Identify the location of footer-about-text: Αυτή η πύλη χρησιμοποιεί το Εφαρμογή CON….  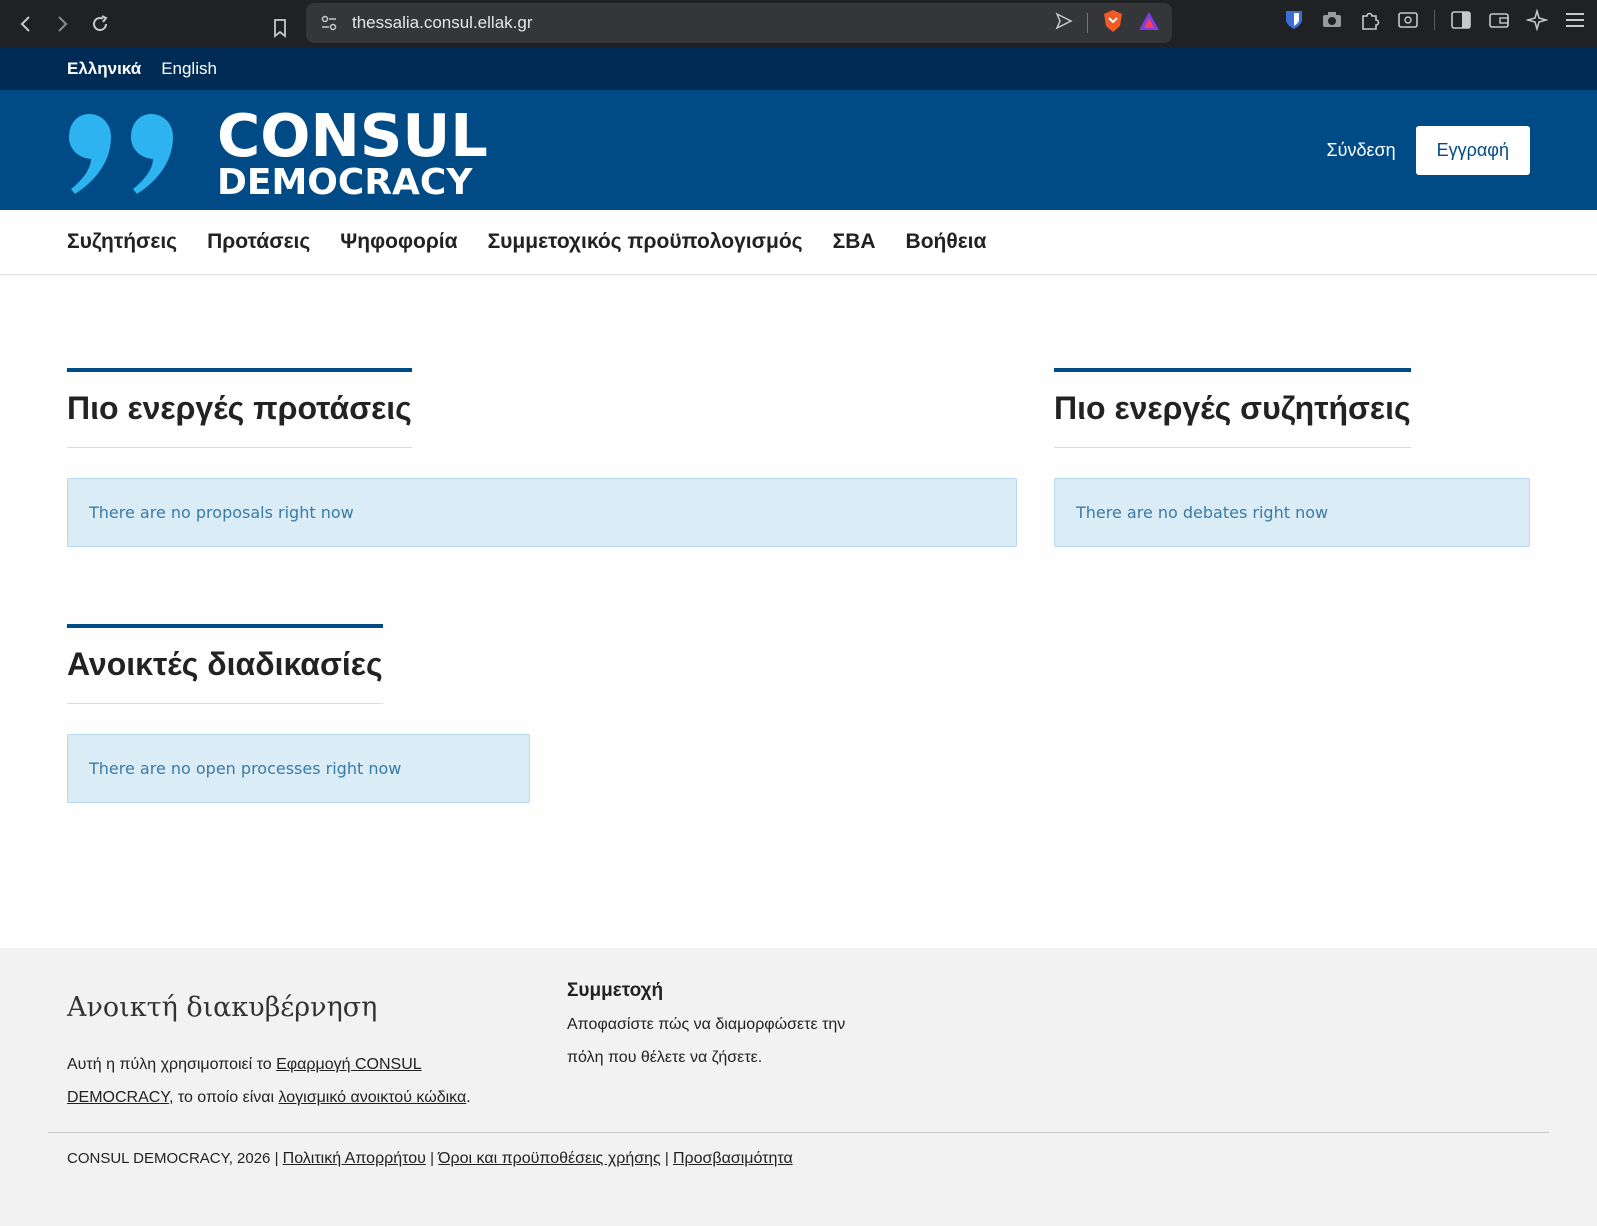
(282, 1081).